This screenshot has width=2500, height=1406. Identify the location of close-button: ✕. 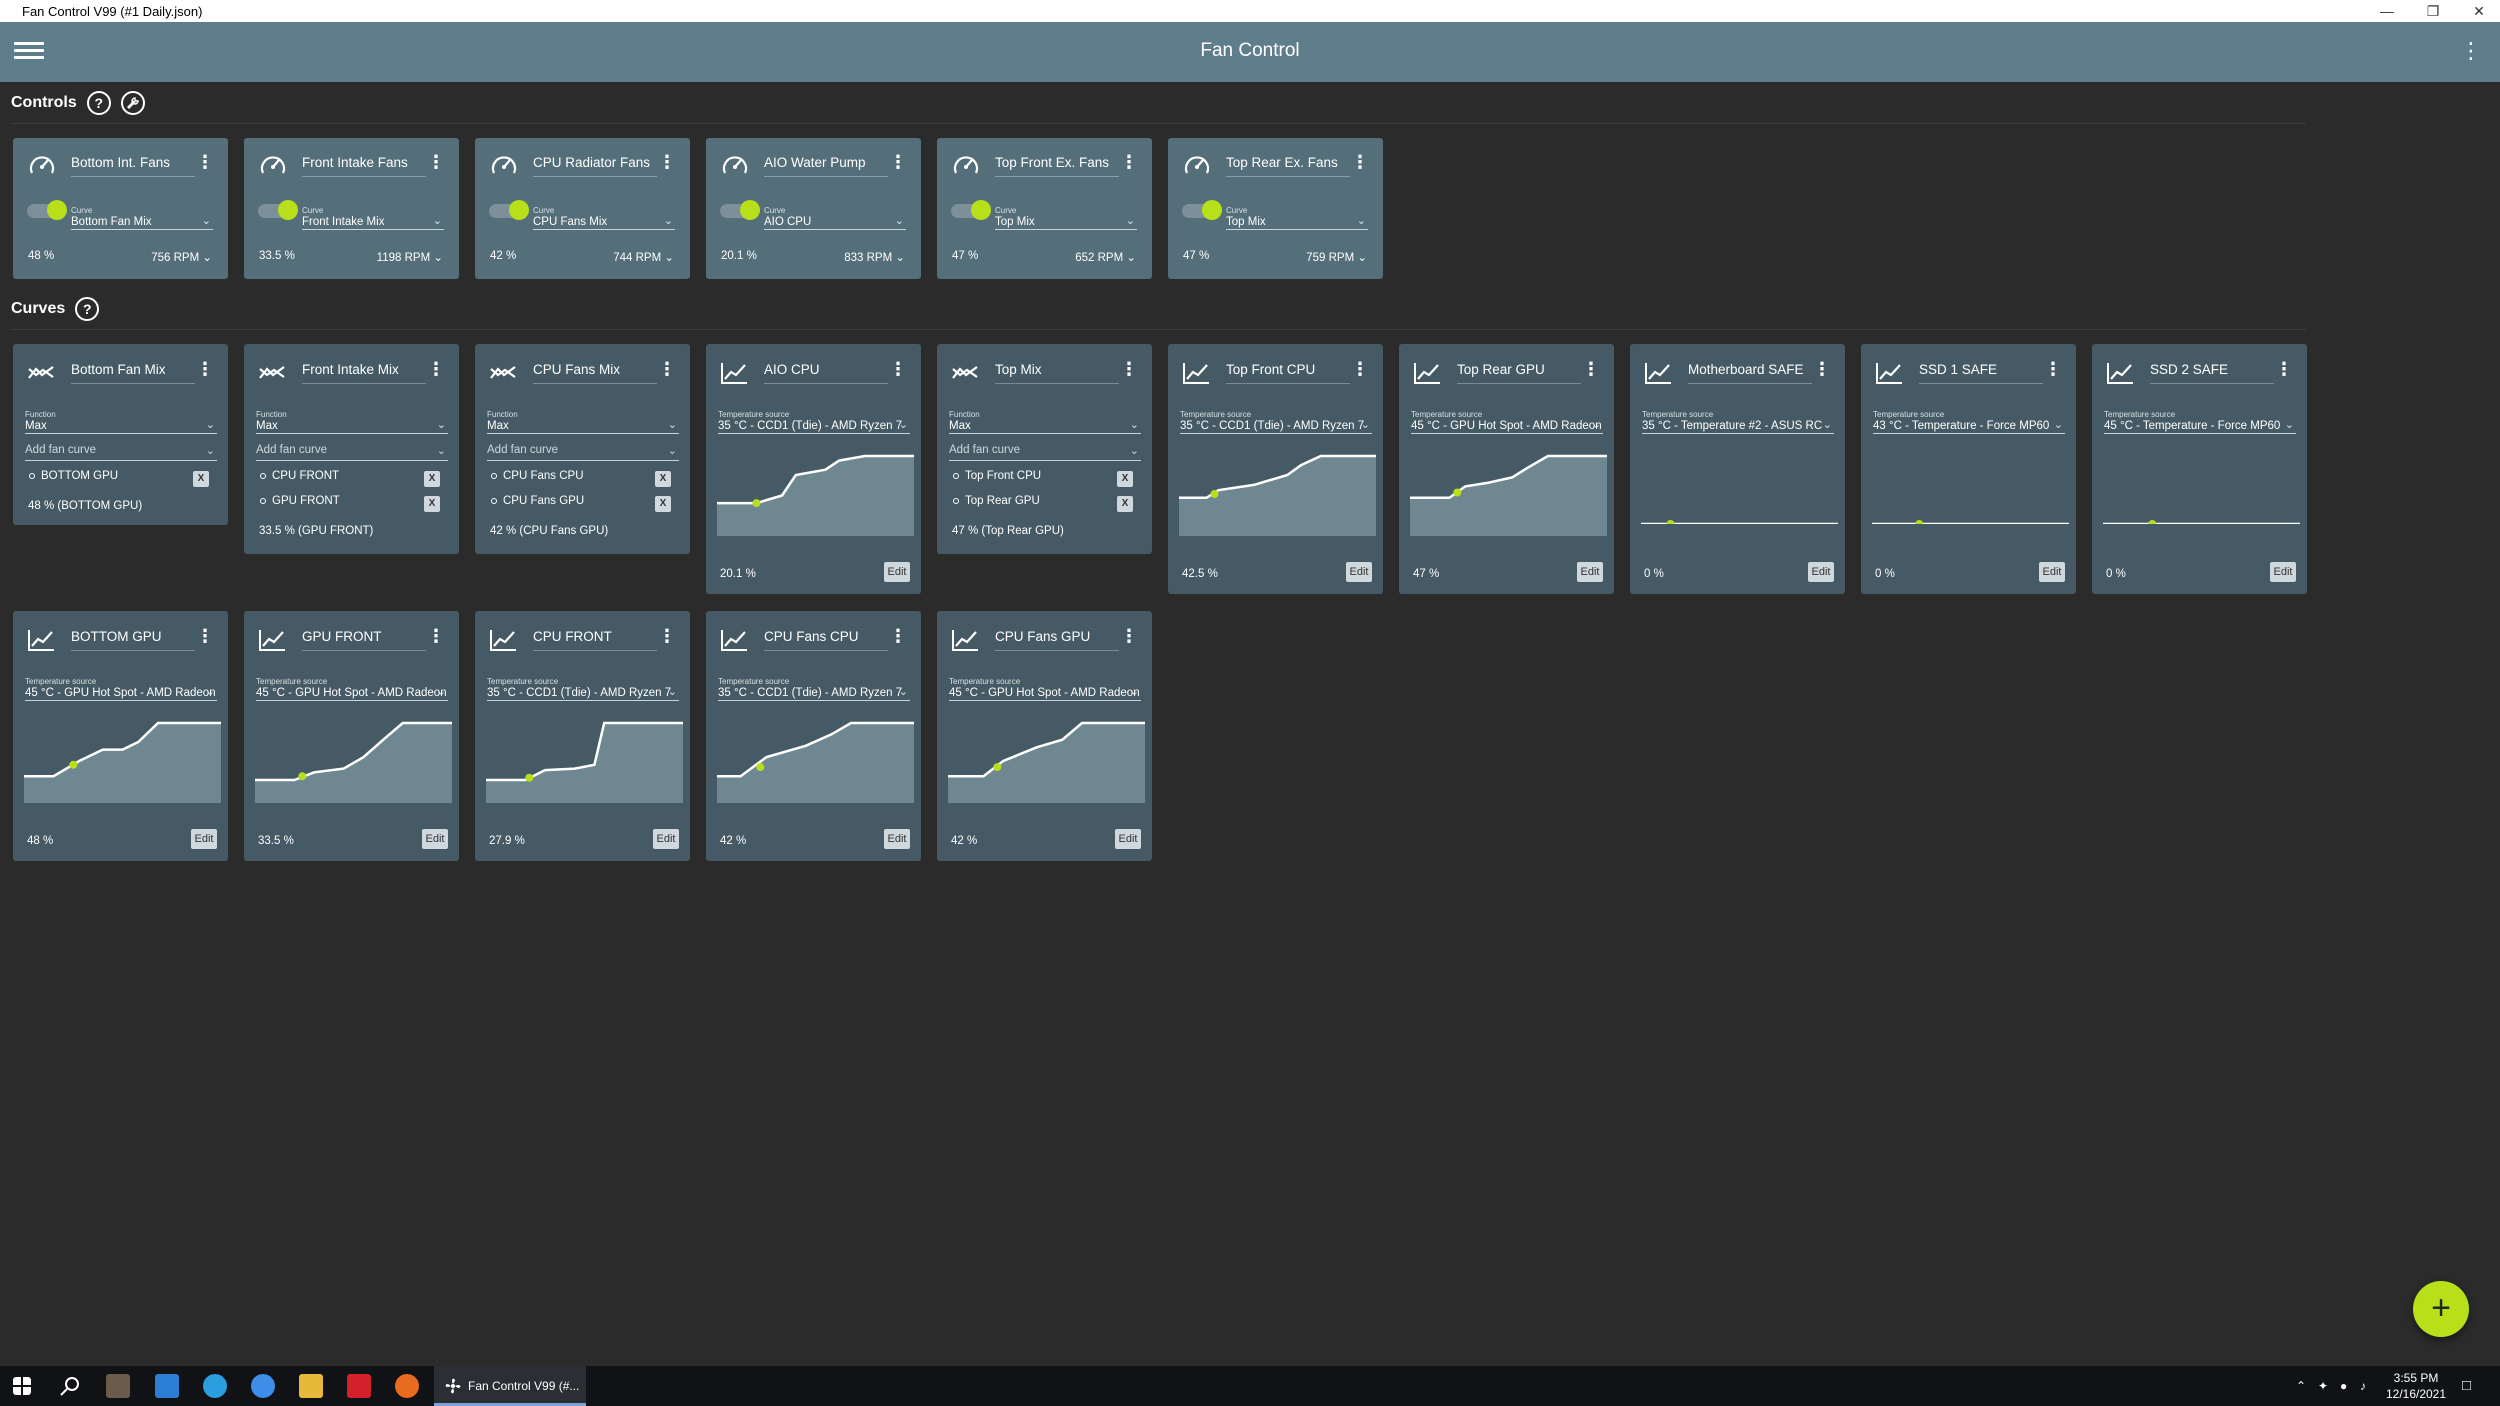
(2478, 11).